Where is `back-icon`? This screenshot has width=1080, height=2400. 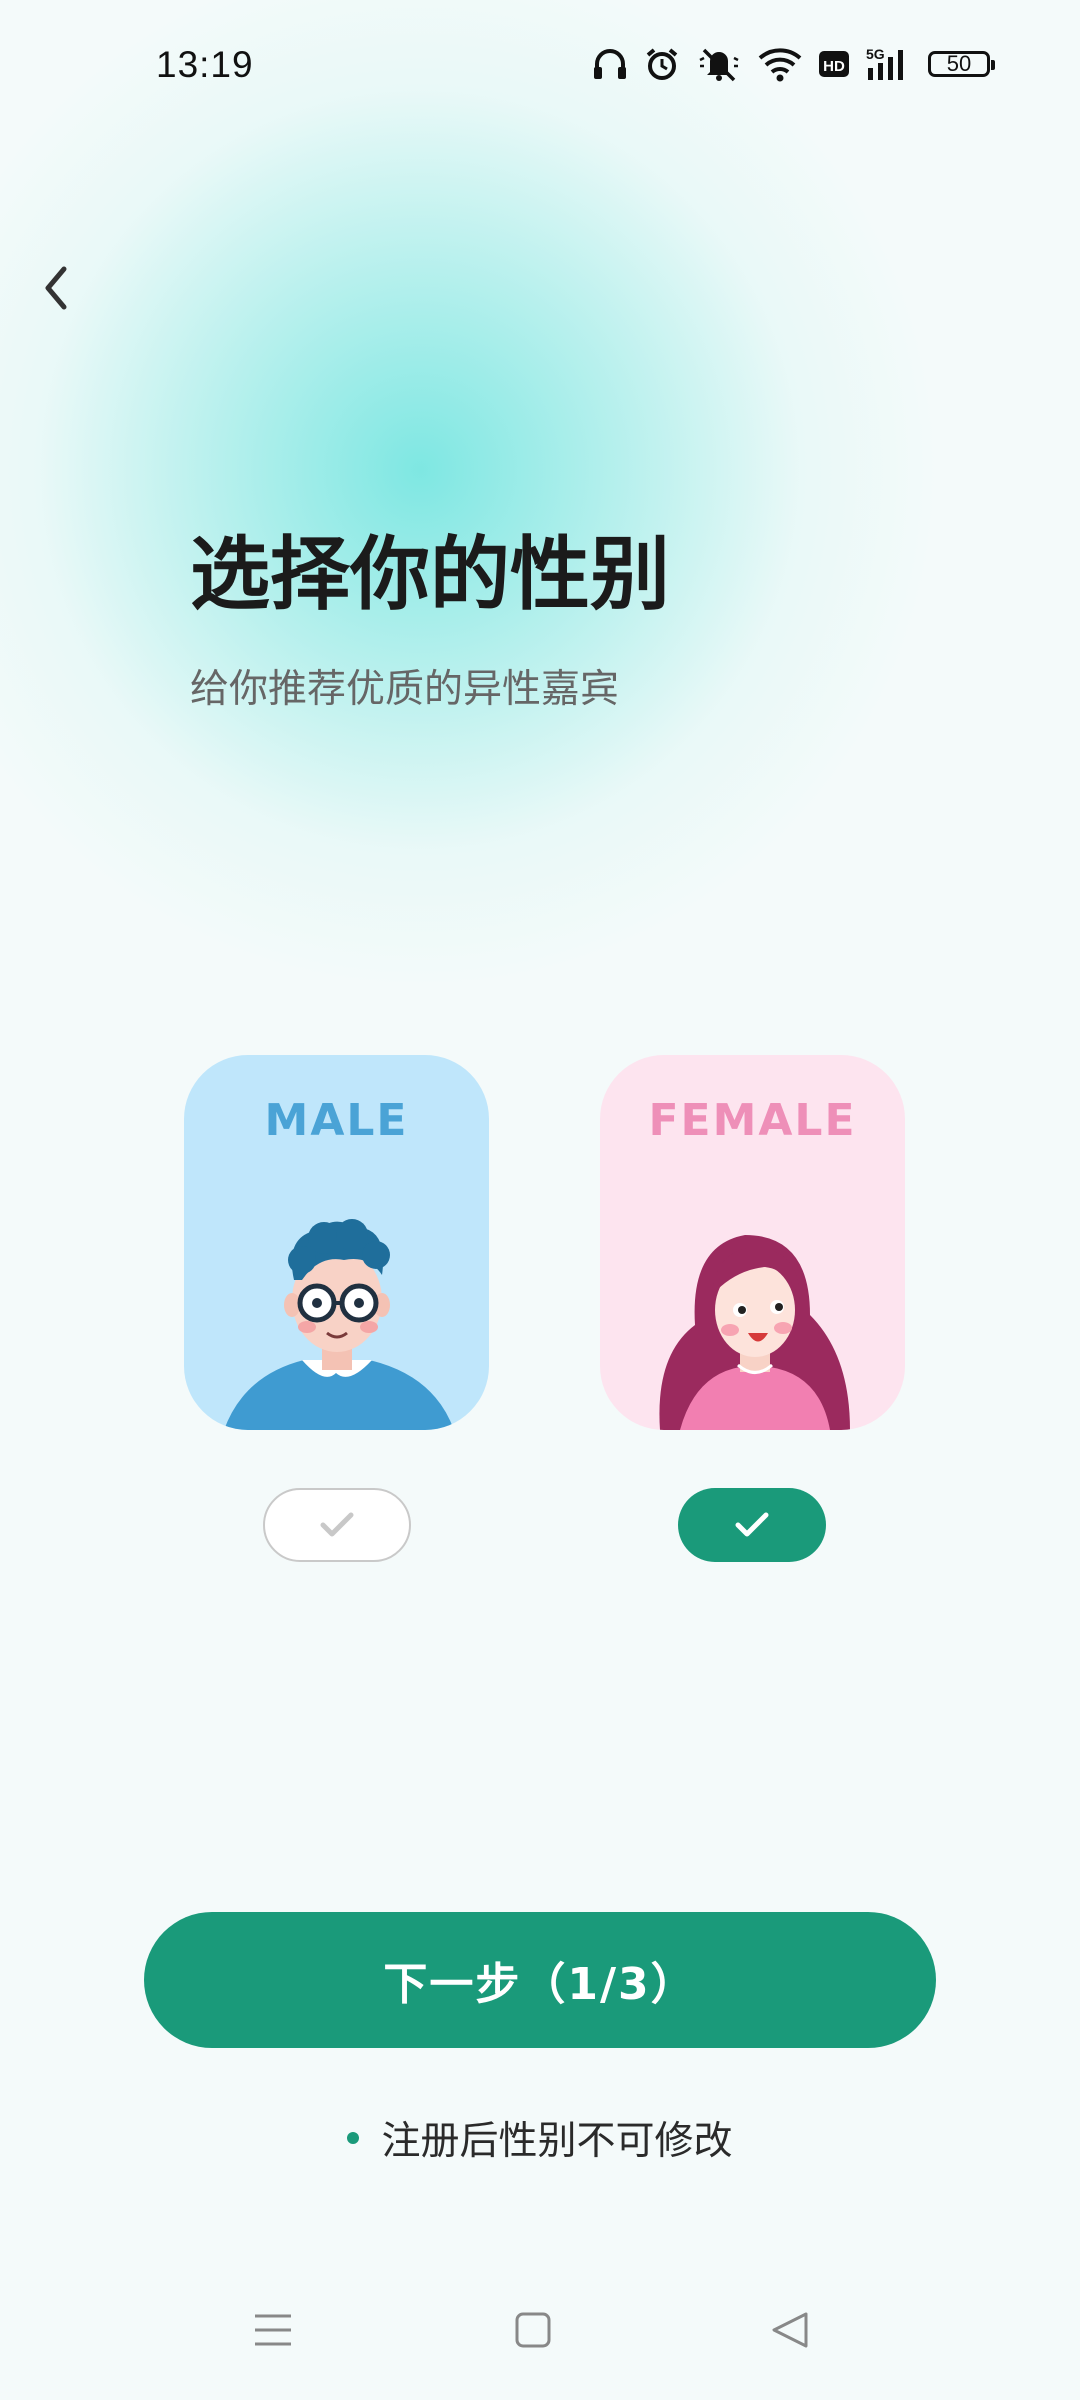 back-icon is located at coordinates (790, 2330).